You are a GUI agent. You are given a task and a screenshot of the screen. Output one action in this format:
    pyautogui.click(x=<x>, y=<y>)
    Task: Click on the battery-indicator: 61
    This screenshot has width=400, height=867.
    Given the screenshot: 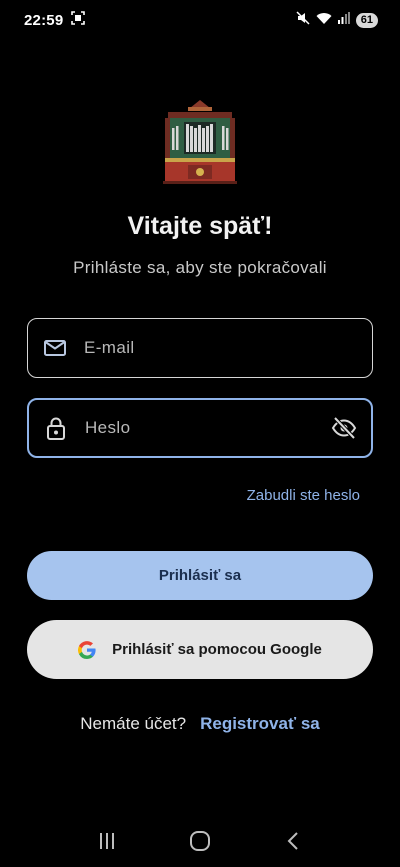 What is the action you would take?
    pyautogui.click(x=366, y=20)
    